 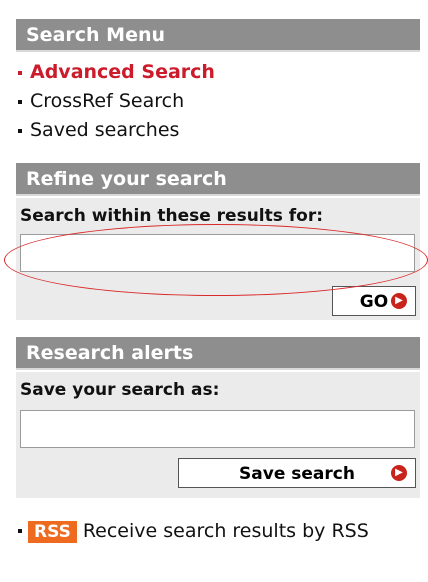 What do you see at coordinates (120, 390) in the screenshot?
I see `save-search-label: Save your search as:` at bounding box center [120, 390].